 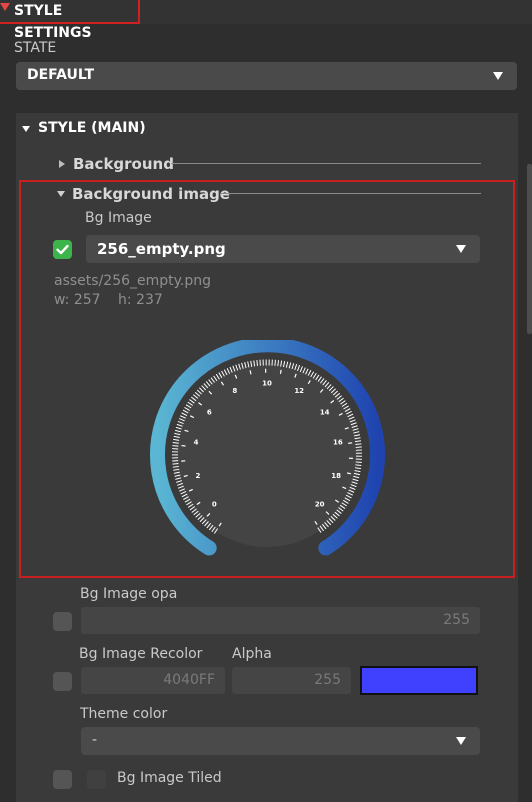 What do you see at coordinates (140, 300) in the screenshot?
I see `image-height: h: 237` at bounding box center [140, 300].